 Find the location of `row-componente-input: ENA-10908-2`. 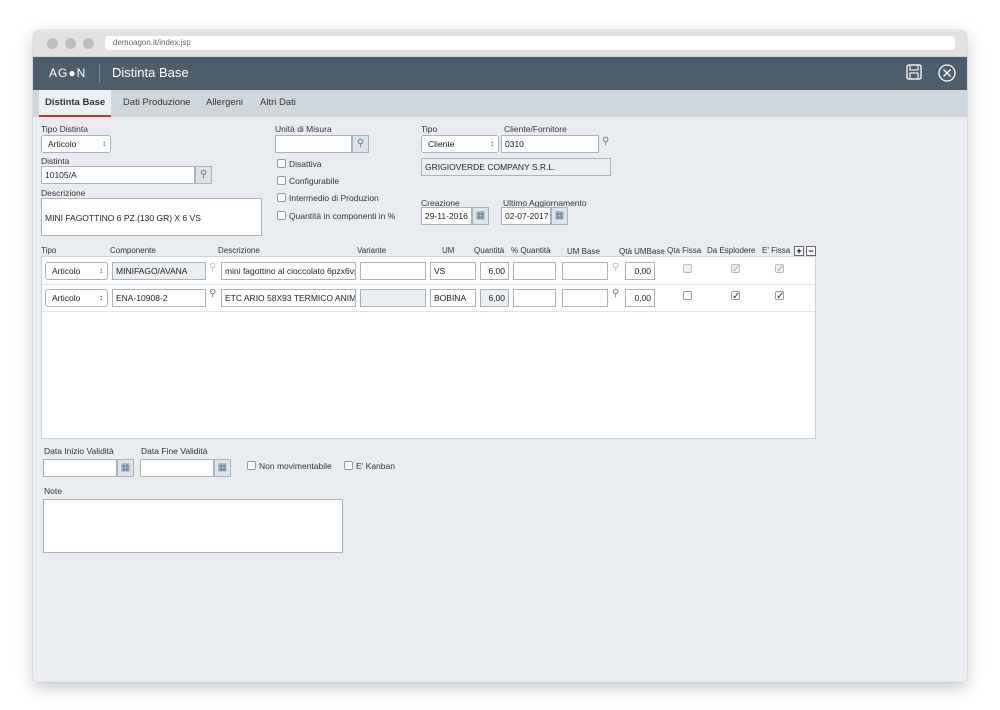

row-componente-input: ENA-10908-2 is located at coordinates (159, 298).